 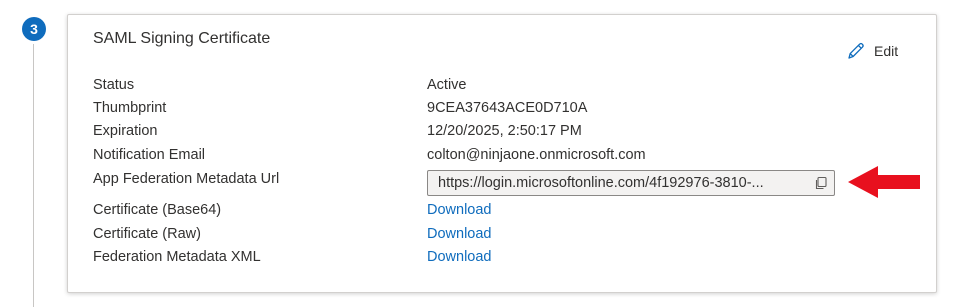 What do you see at coordinates (507, 108) in the screenshot?
I see `thumbprint-value: 9CEA37643ACE0D710A` at bounding box center [507, 108].